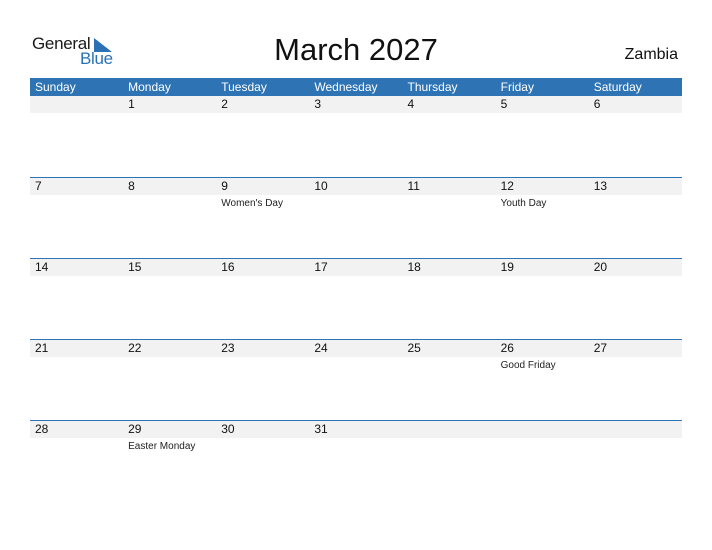 Image resolution: width=712 pixels, height=550 pixels. What do you see at coordinates (507, 186) in the screenshot?
I see `day-number: 12` at bounding box center [507, 186].